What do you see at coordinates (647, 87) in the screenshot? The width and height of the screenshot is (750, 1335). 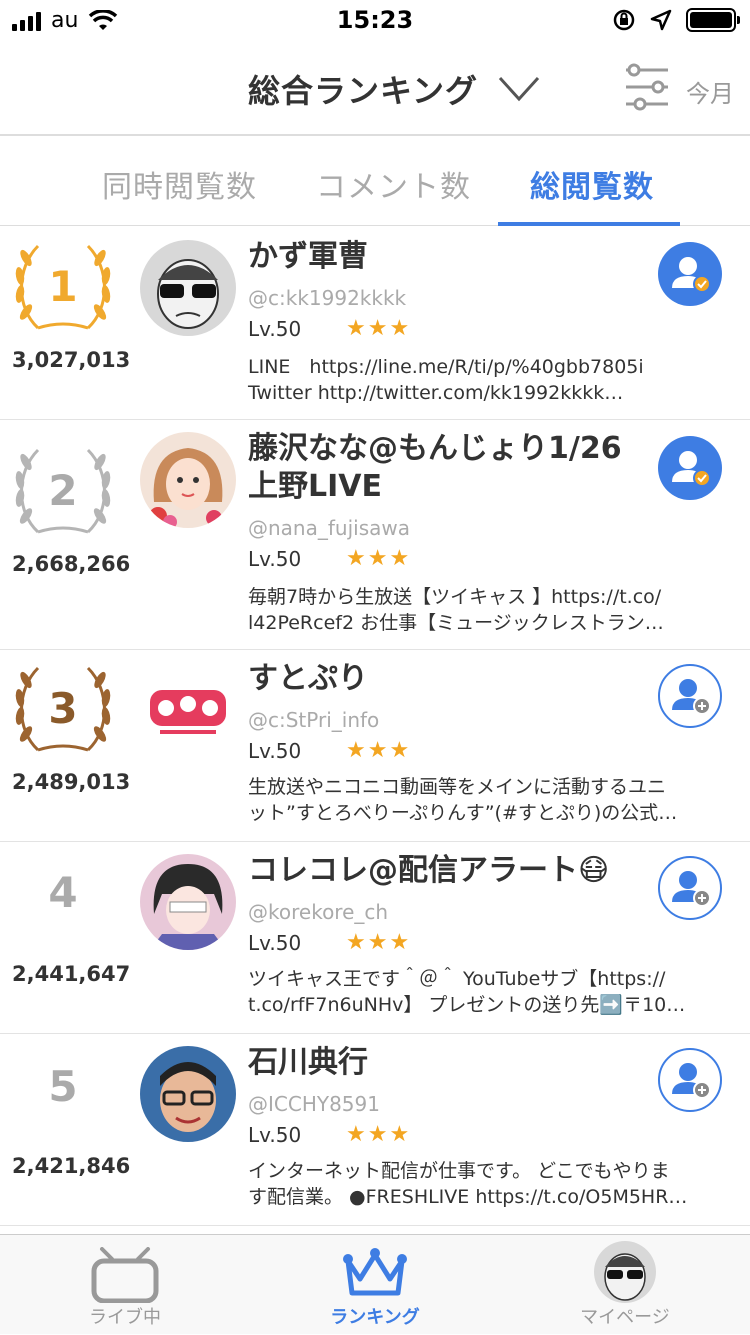 I see `filter-settings-icon` at bounding box center [647, 87].